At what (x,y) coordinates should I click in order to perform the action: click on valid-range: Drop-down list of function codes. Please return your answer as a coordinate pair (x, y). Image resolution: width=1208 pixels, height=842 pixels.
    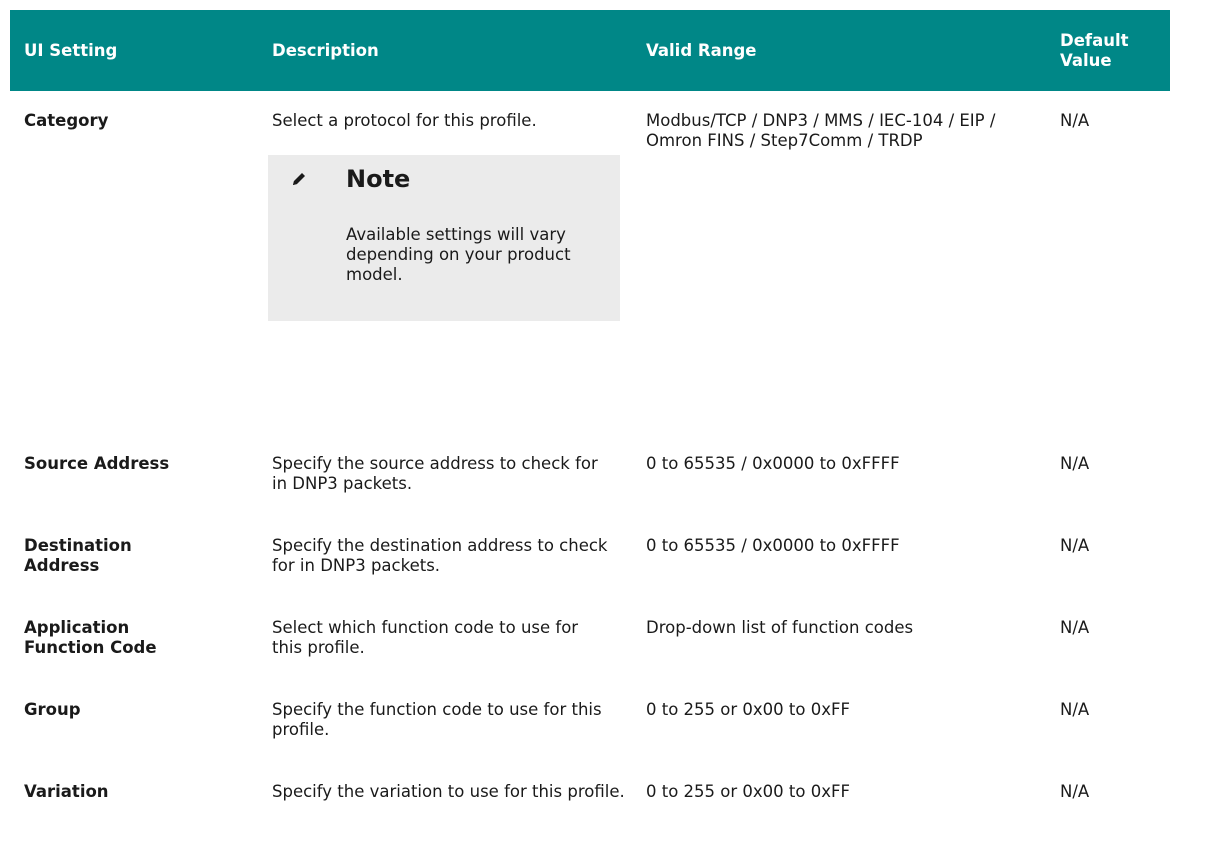
    Looking at the image, I should click on (780, 627).